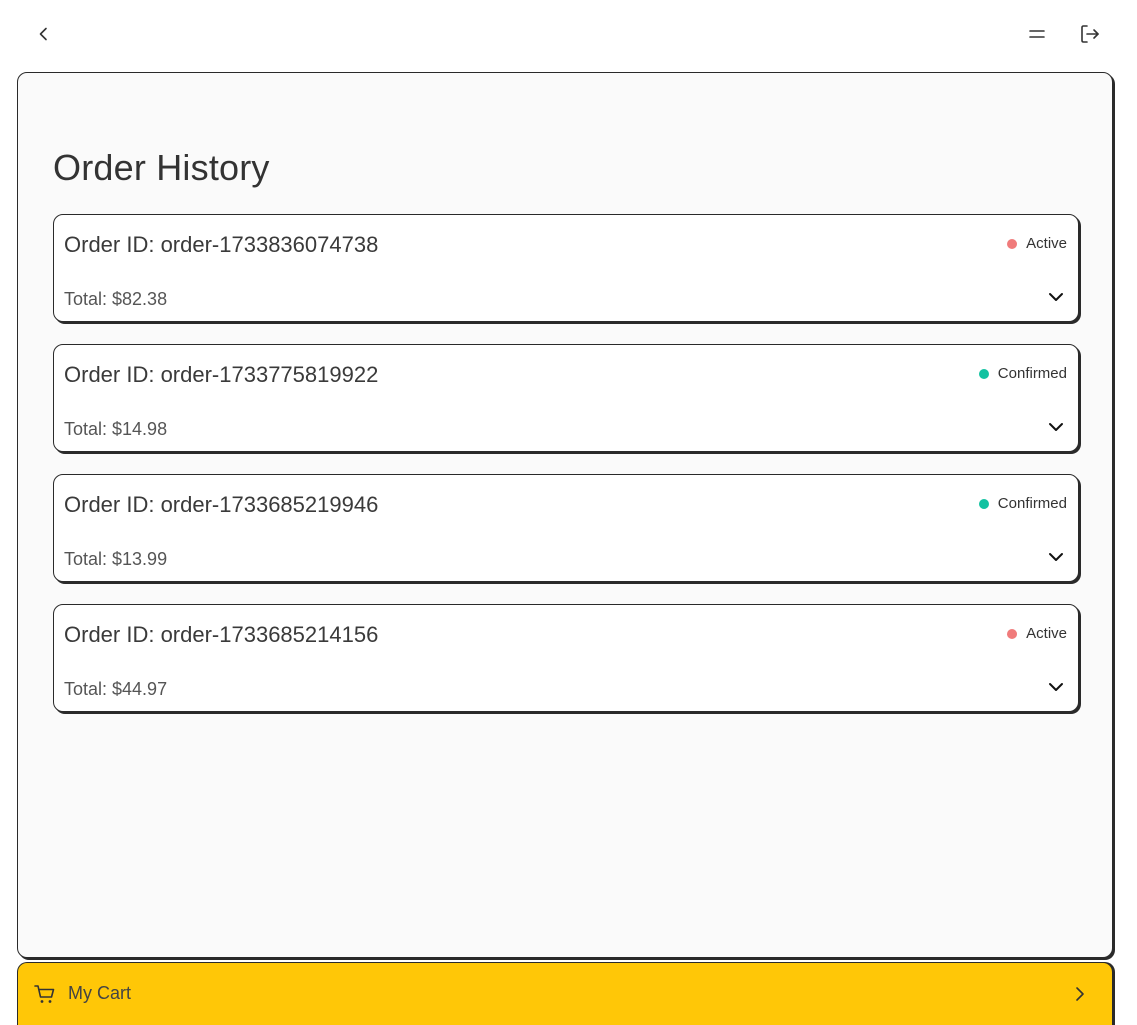  I want to click on order-id: Order ID: order-1733836074738, so click(221, 244).